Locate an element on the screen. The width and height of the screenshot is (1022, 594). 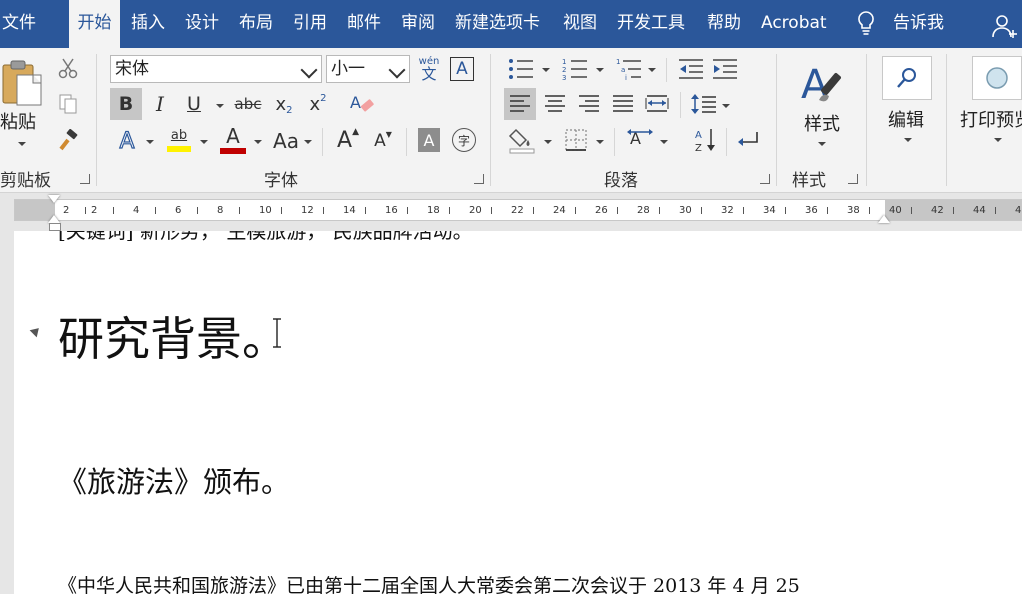
enclose-characters-button: 字 is located at coordinates (464, 140).